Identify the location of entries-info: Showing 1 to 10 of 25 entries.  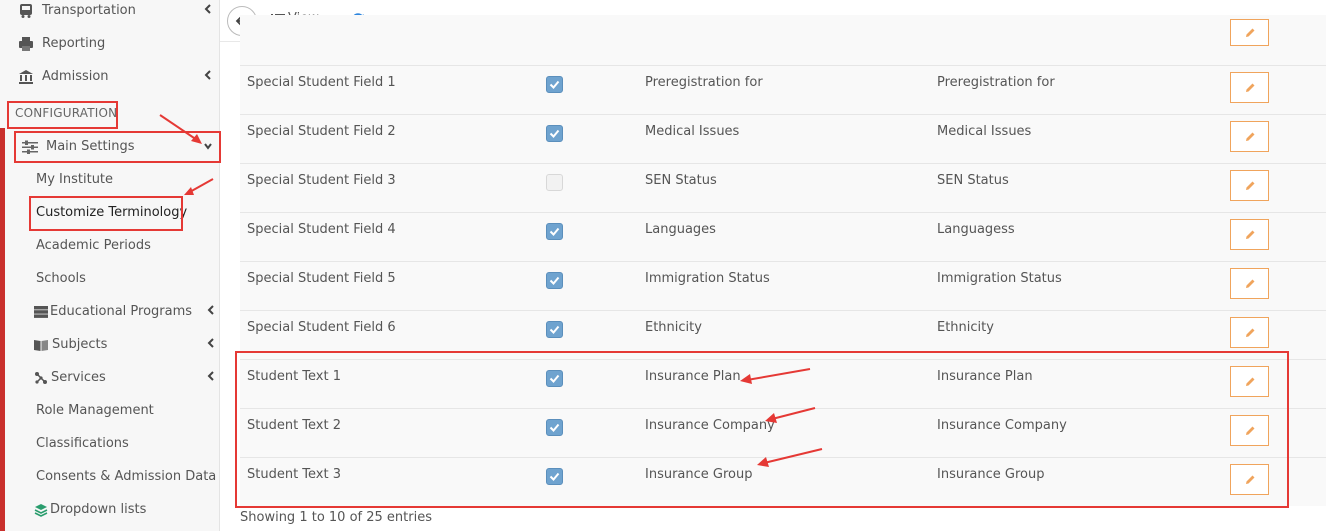
(336, 517).